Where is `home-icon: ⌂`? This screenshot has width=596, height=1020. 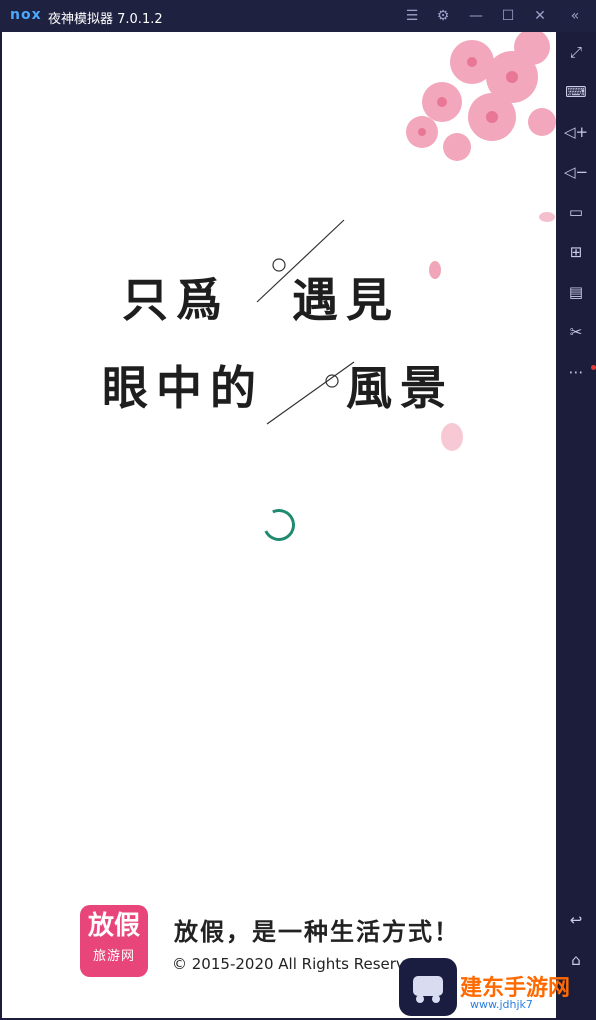
home-icon: ⌂ is located at coordinates (576, 960).